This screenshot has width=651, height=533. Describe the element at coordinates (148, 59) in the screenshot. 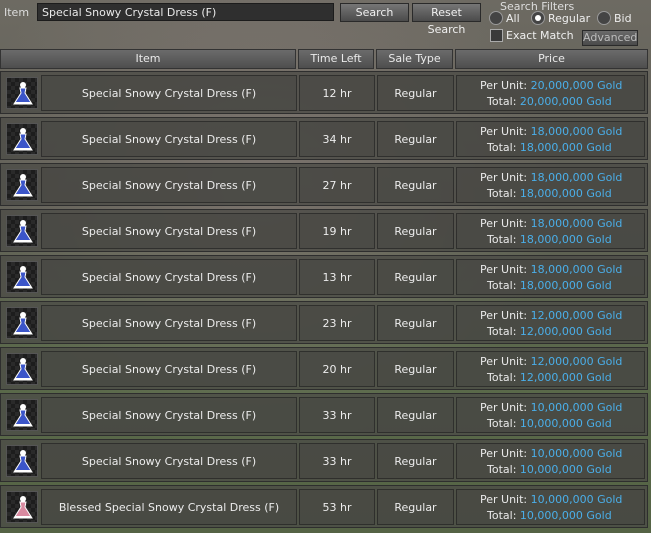

I see `column-header-item: Item` at that location.